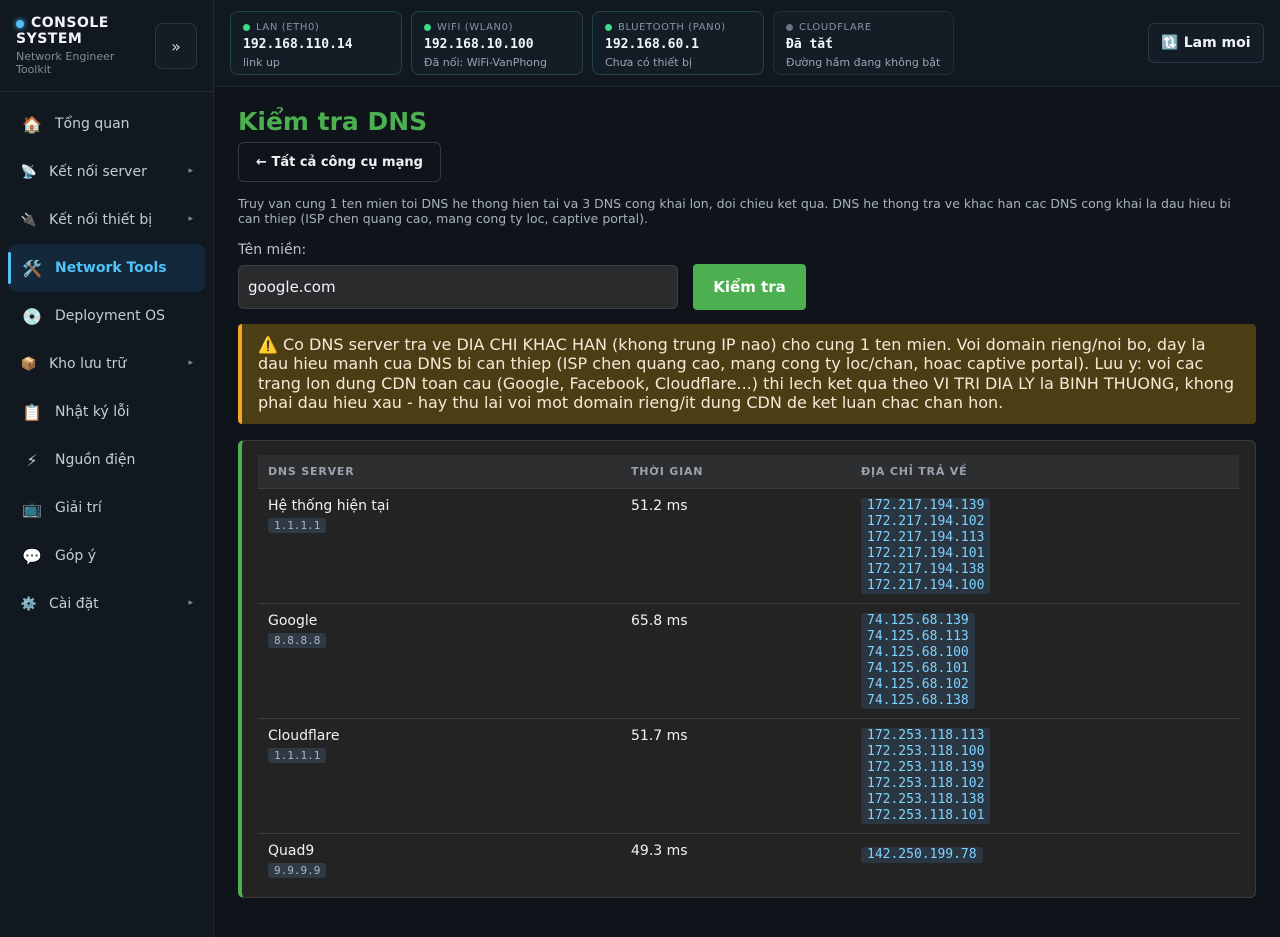  What do you see at coordinates (62, 31) in the screenshot?
I see `brand-title: CONSOLE SYSTEM` at bounding box center [62, 31].